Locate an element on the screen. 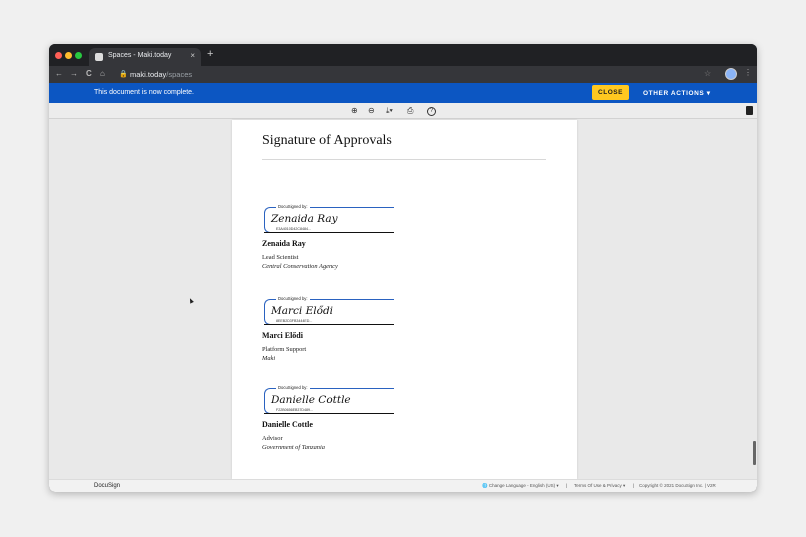  change-language-button: 🌐 Change Language - English (US) ▾ is located at coordinates (520, 486).